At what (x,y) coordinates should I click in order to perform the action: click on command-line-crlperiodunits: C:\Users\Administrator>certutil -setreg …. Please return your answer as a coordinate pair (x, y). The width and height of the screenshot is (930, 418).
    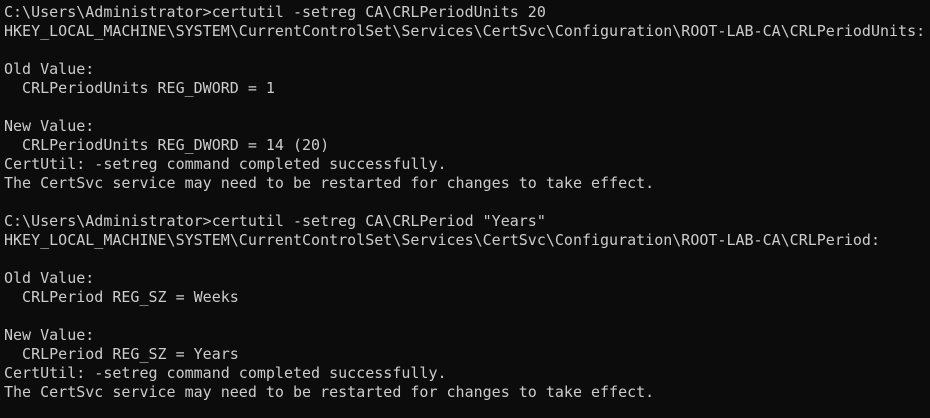
    Looking at the image, I should click on (275, 12).